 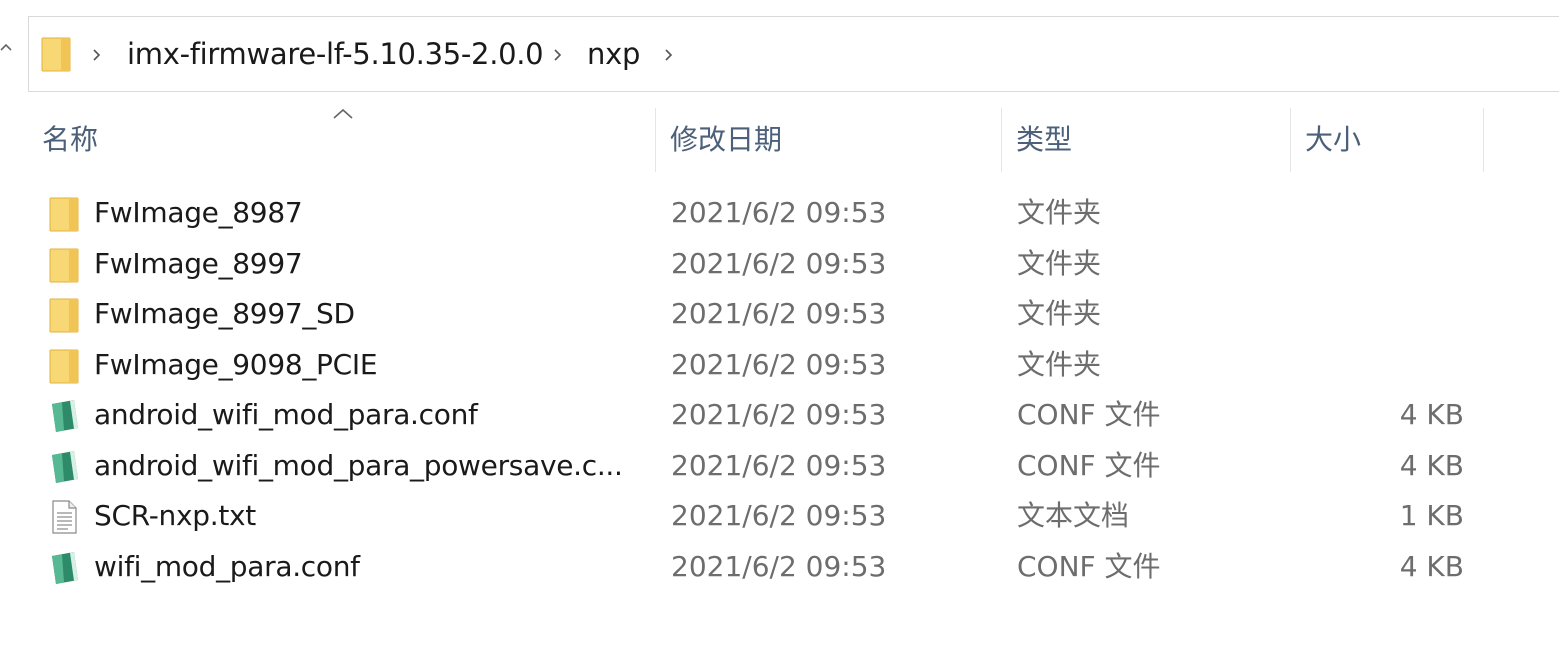 I want to click on column-header-row: 名称 修改日期 类型 大小, so click(x=779, y=138).